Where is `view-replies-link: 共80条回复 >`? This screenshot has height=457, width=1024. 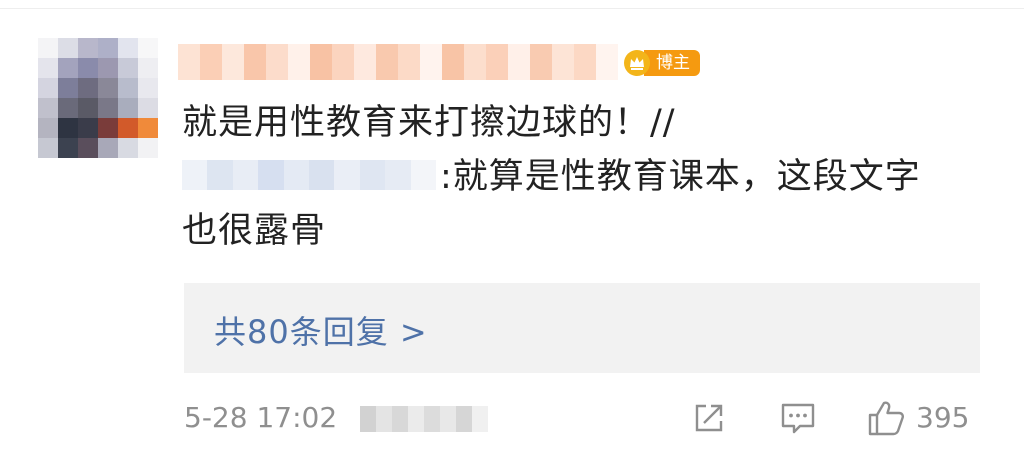 view-replies-link: 共80条回复 > is located at coordinates (321, 330).